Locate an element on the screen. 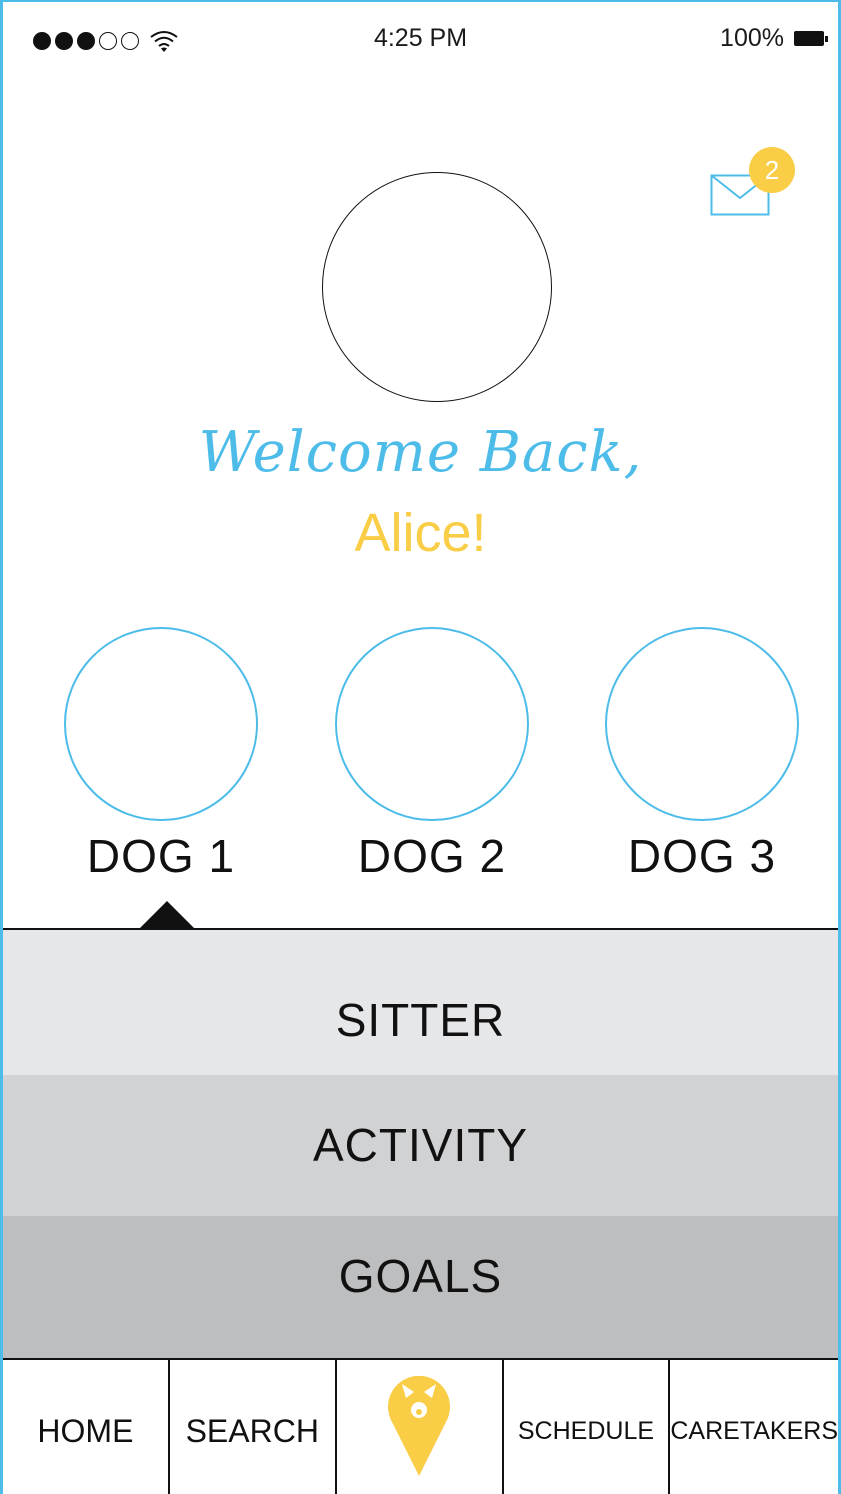 The image size is (841, 1494). tab-center is located at coordinates (420, 1427).